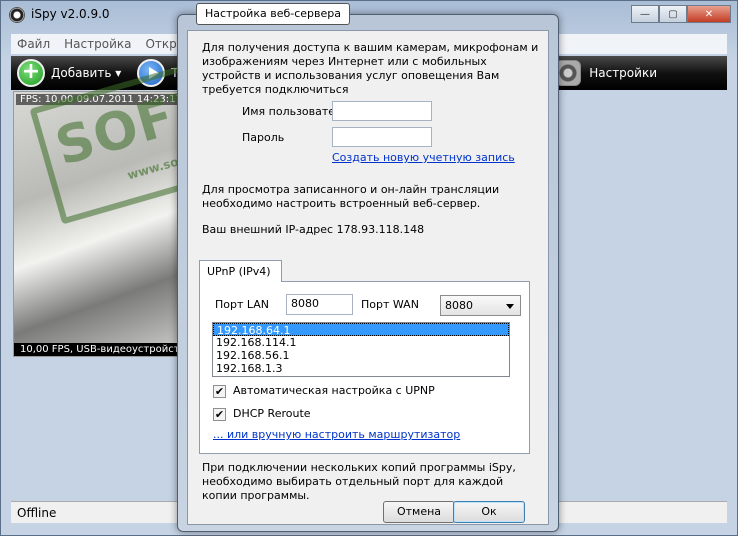 The height and width of the screenshot is (536, 738). Describe the element at coordinates (623, 73) in the screenshot. I see `settings-button-label: Настройки` at that location.